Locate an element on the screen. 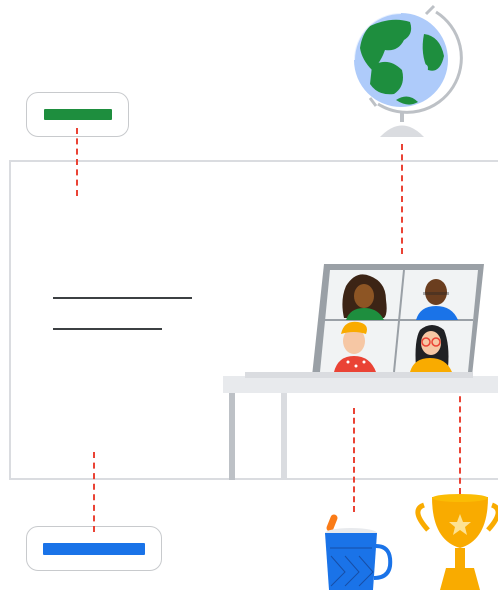 This screenshot has width=498, height=590. mug-icon is located at coordinates (359, 552).